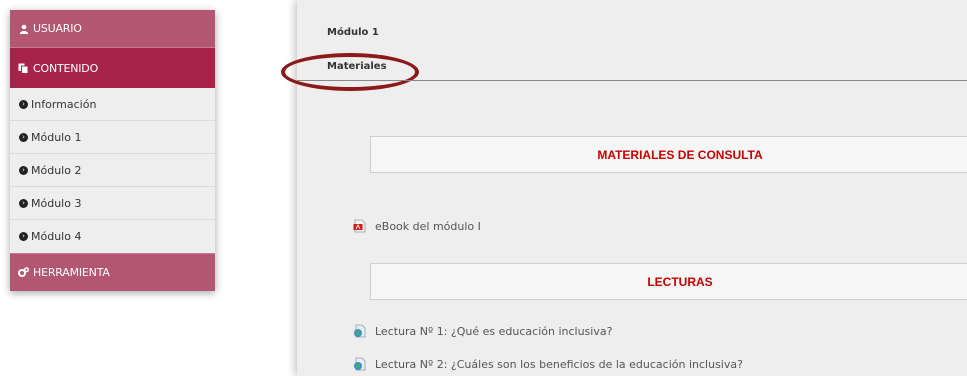 The image size is (967, 376). What do you see at coordinates (23, 272) in the screenshot?
I see `cogs-icon` at bounding box center [23, 272].